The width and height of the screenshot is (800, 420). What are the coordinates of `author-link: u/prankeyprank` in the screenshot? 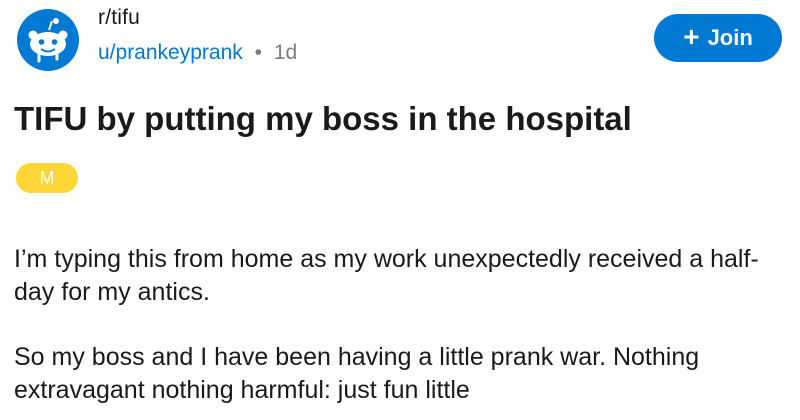 It's located at (170, 52).